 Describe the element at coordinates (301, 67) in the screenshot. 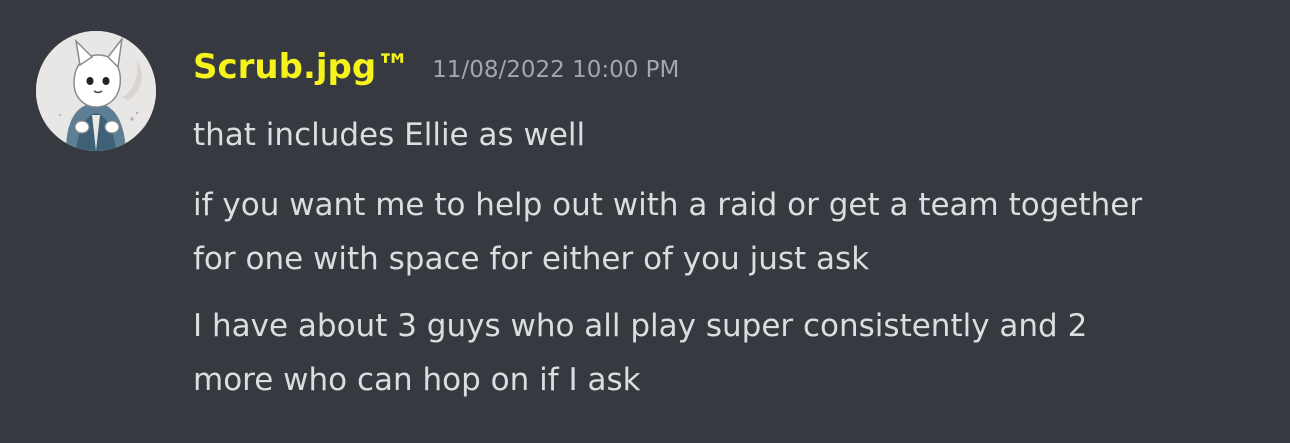

I see `username: Scrub.jpg™` at that location.